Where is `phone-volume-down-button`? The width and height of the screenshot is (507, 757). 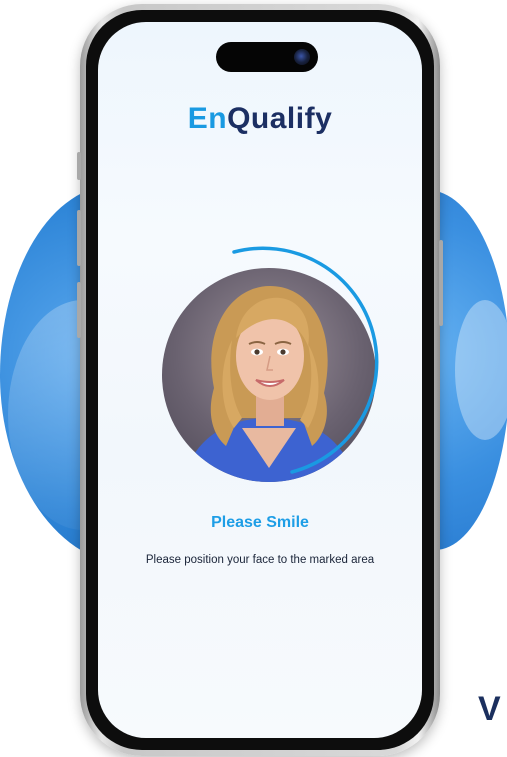 phone-volume-down-button is located at coordinates (79, 310).